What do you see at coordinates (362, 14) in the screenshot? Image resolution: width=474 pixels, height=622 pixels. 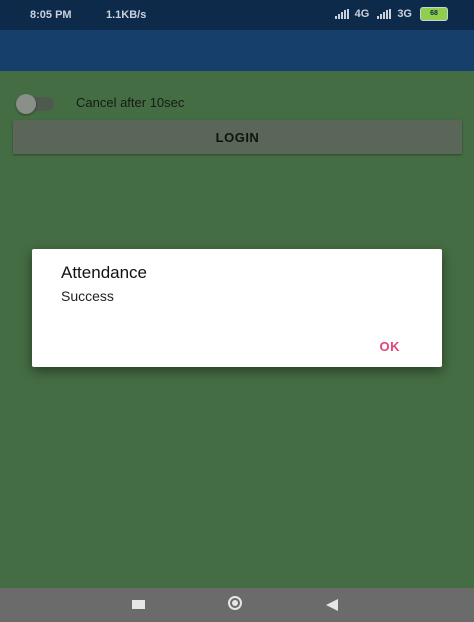 I see `network-type-1: 4G` at bounding box center [362, 14].